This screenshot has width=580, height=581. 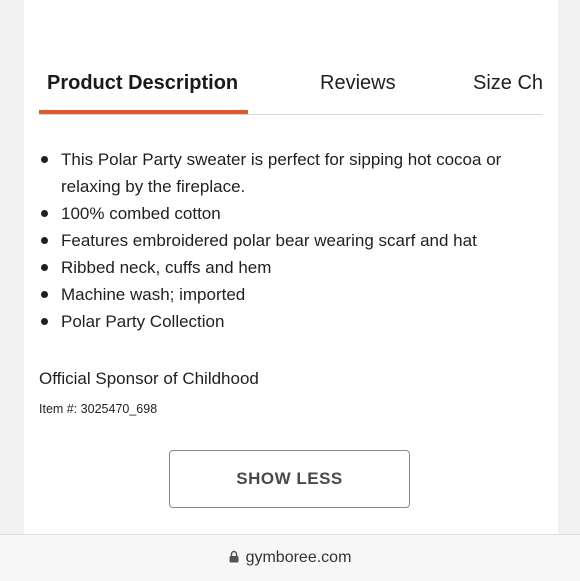 I want to click on page-left-margin, so click(x=12, y=290).